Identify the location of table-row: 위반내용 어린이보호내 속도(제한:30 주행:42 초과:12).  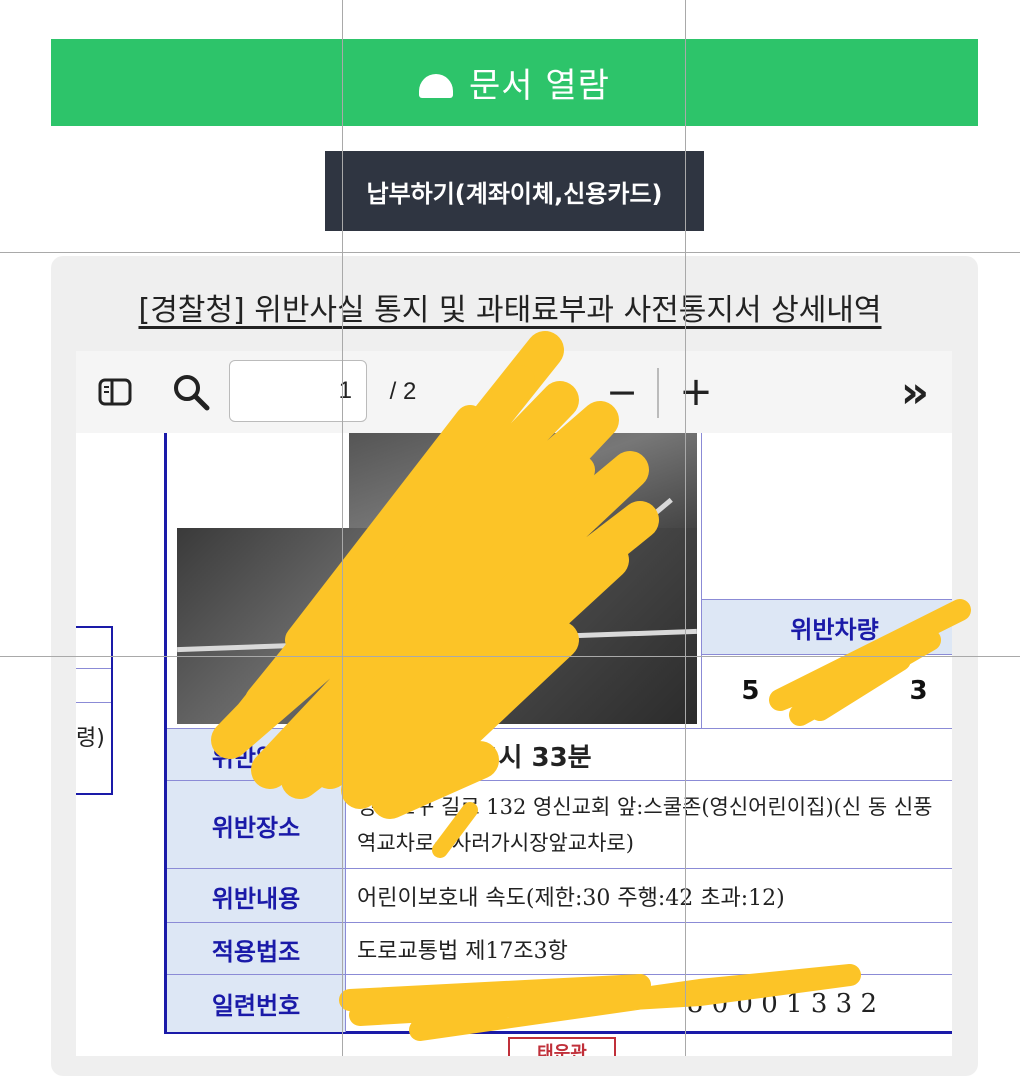
(559, 895).